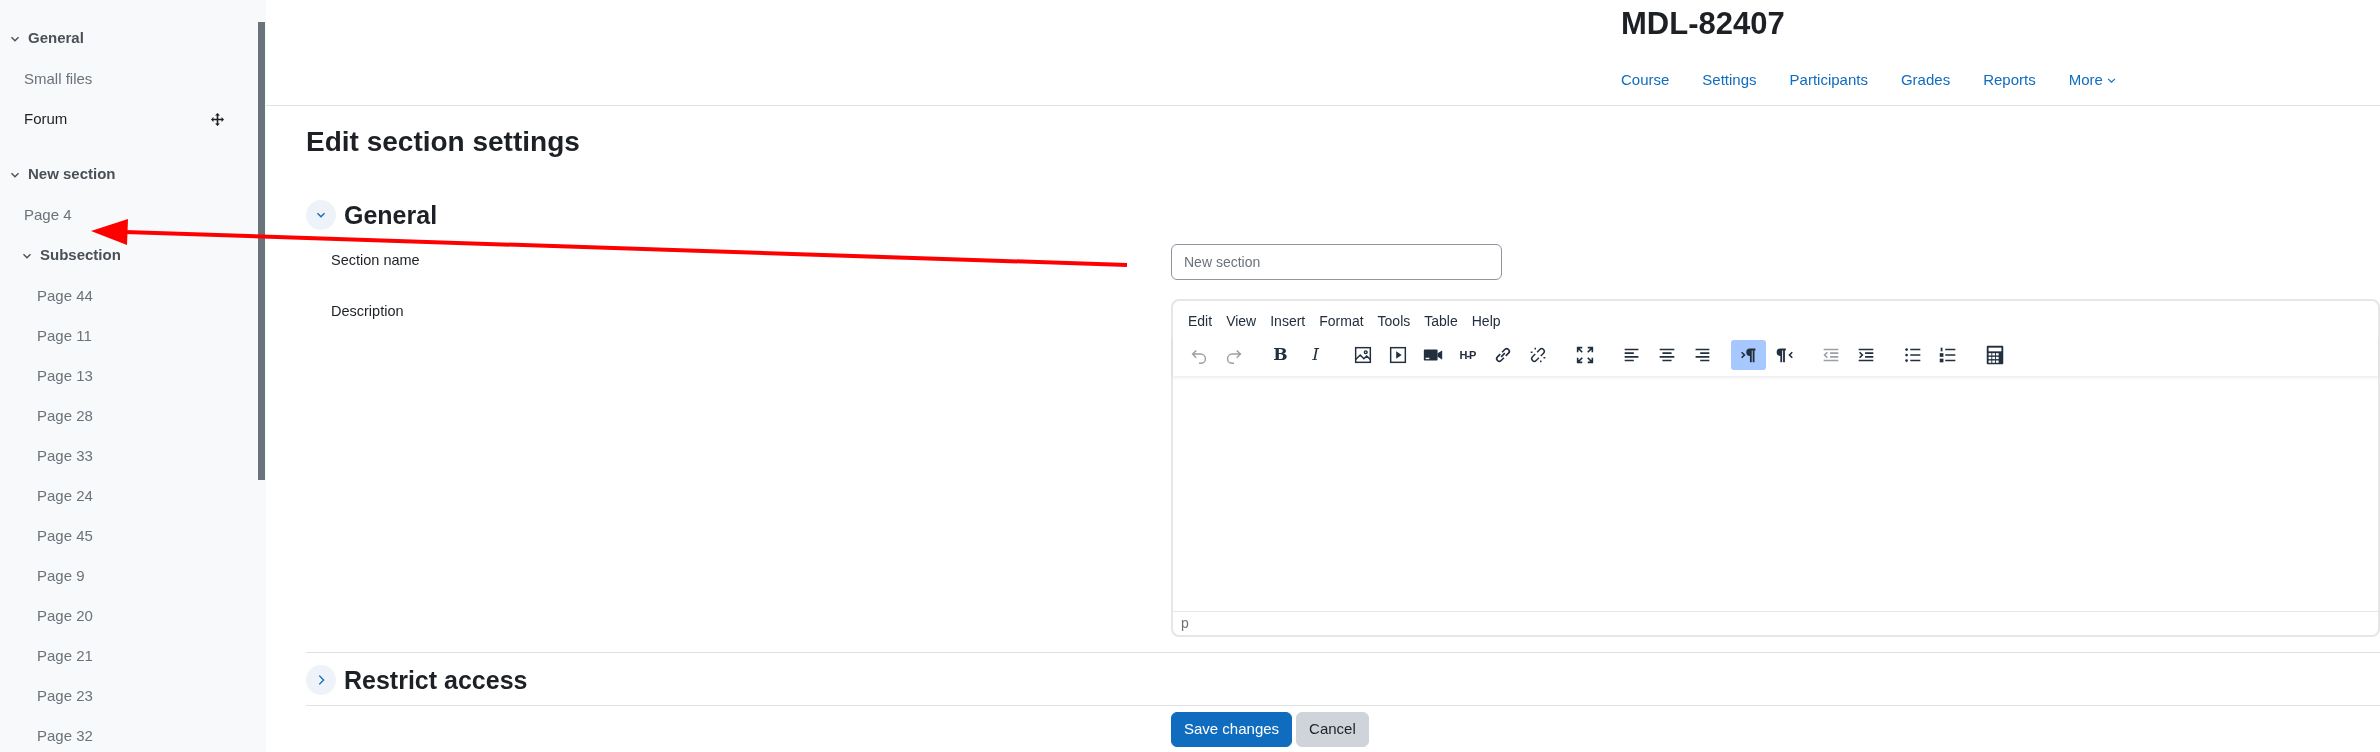 This screenshot has width=2380, height=752. Describe the element at coordinates (46, 119) in the screenshot. I see `activity-link: Forum` at that location.